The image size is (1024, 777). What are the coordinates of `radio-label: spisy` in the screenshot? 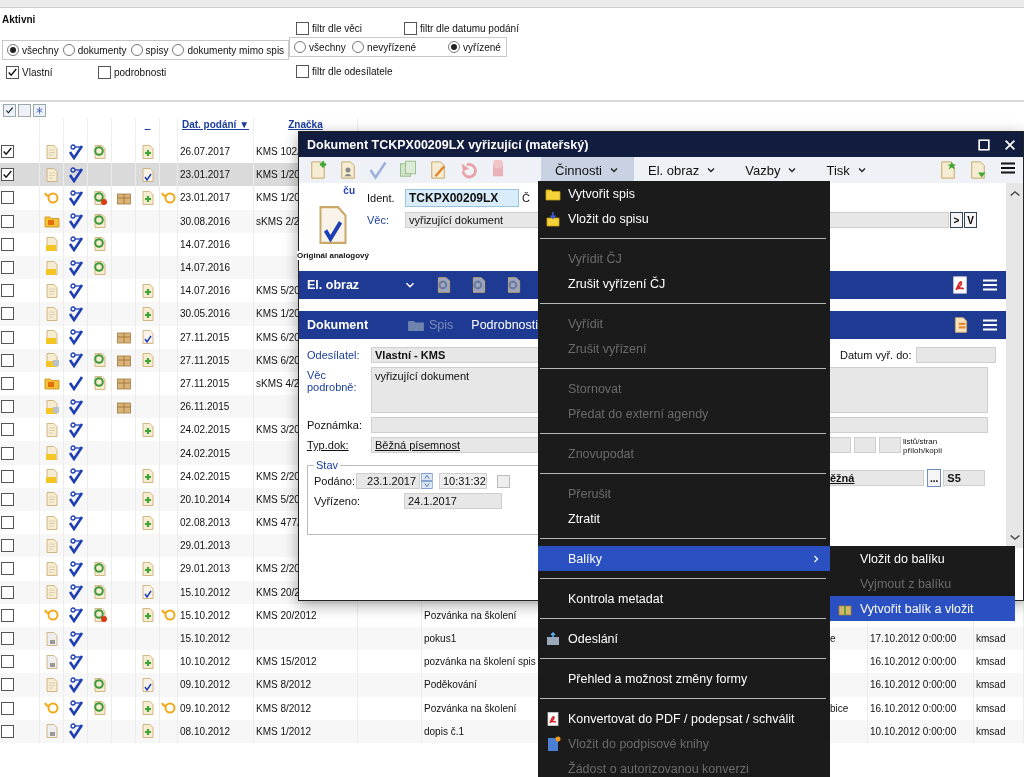 It's located at (157, 50).